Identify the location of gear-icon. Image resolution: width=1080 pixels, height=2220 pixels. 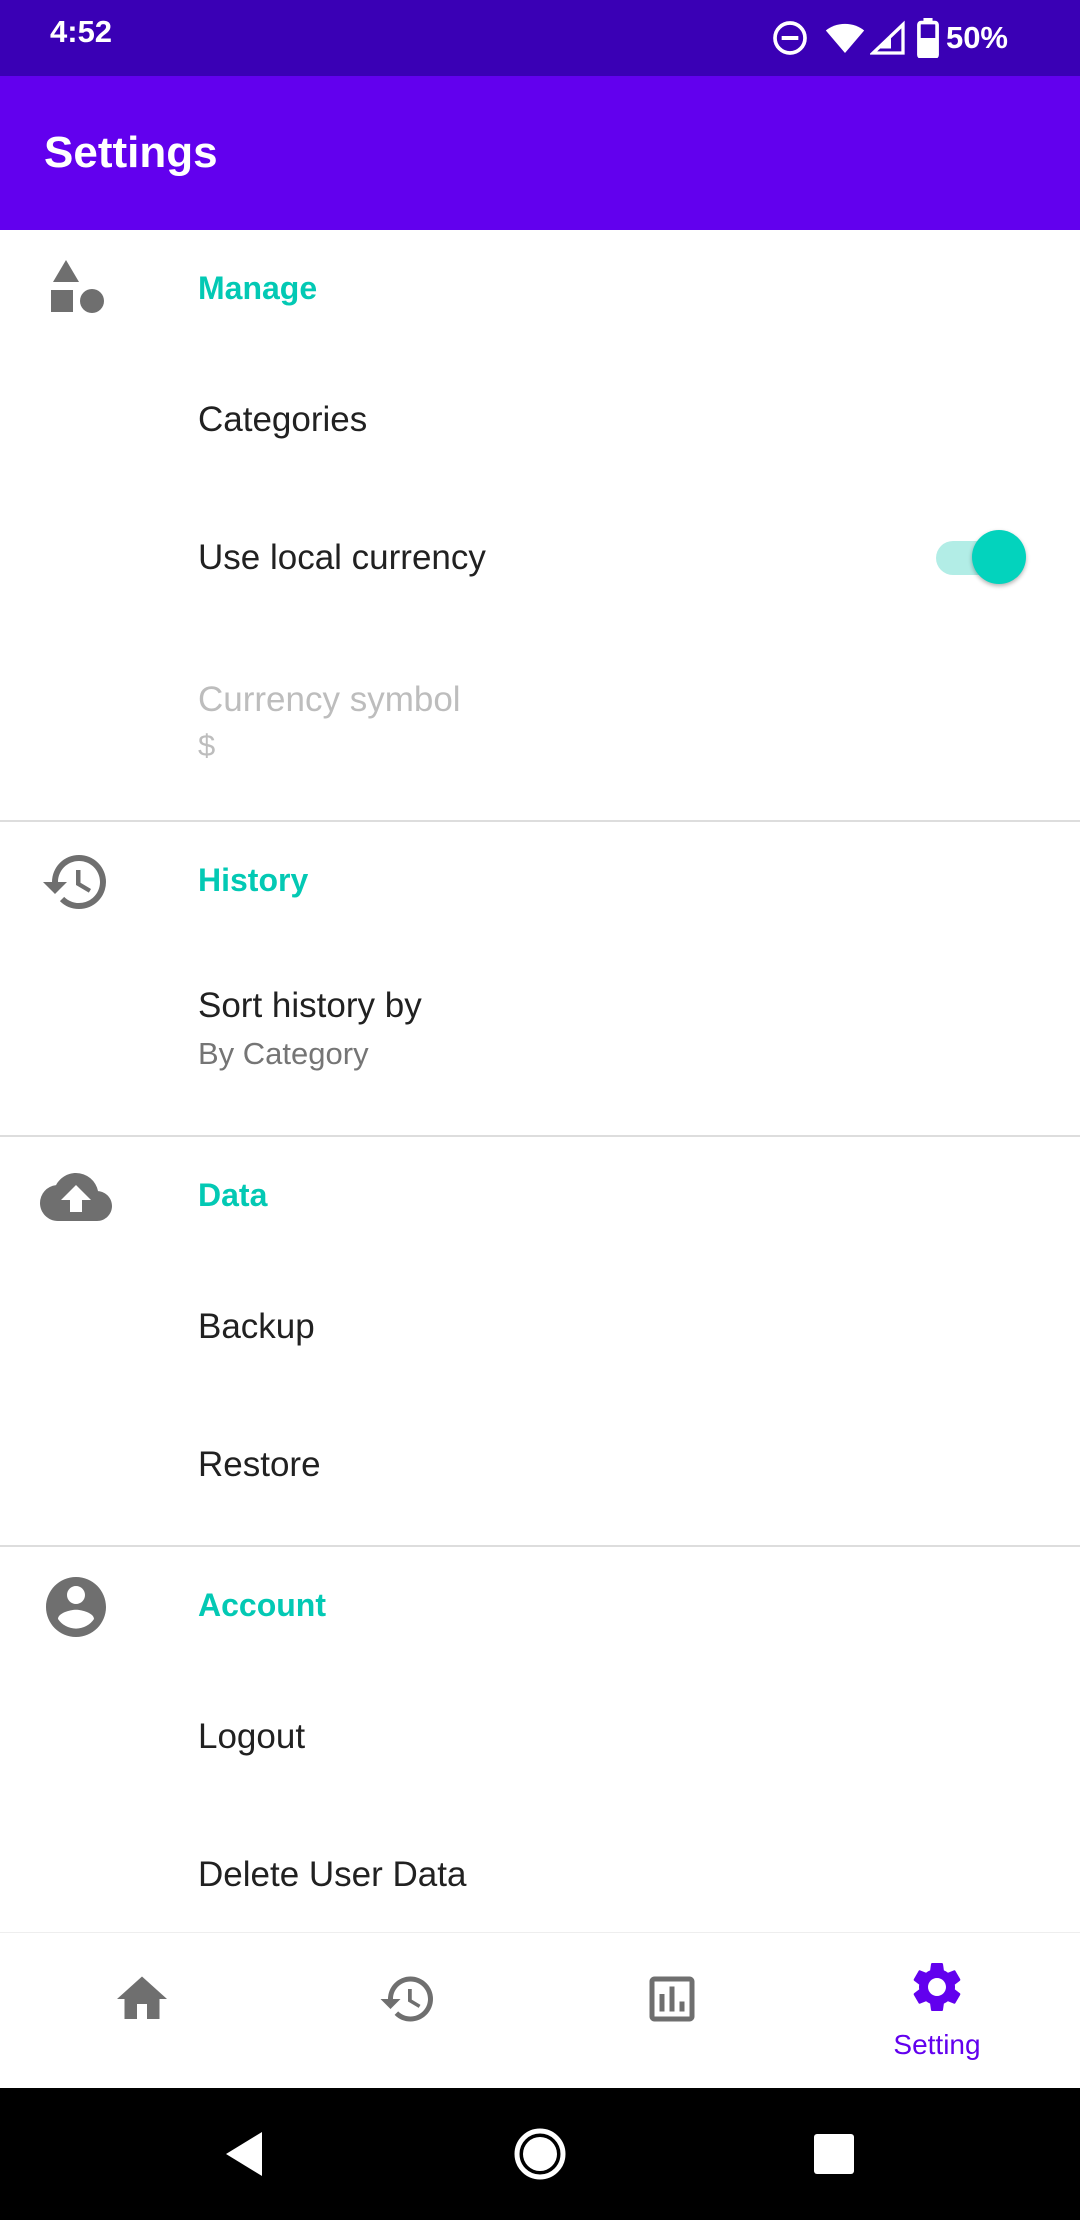
(937, 1987).